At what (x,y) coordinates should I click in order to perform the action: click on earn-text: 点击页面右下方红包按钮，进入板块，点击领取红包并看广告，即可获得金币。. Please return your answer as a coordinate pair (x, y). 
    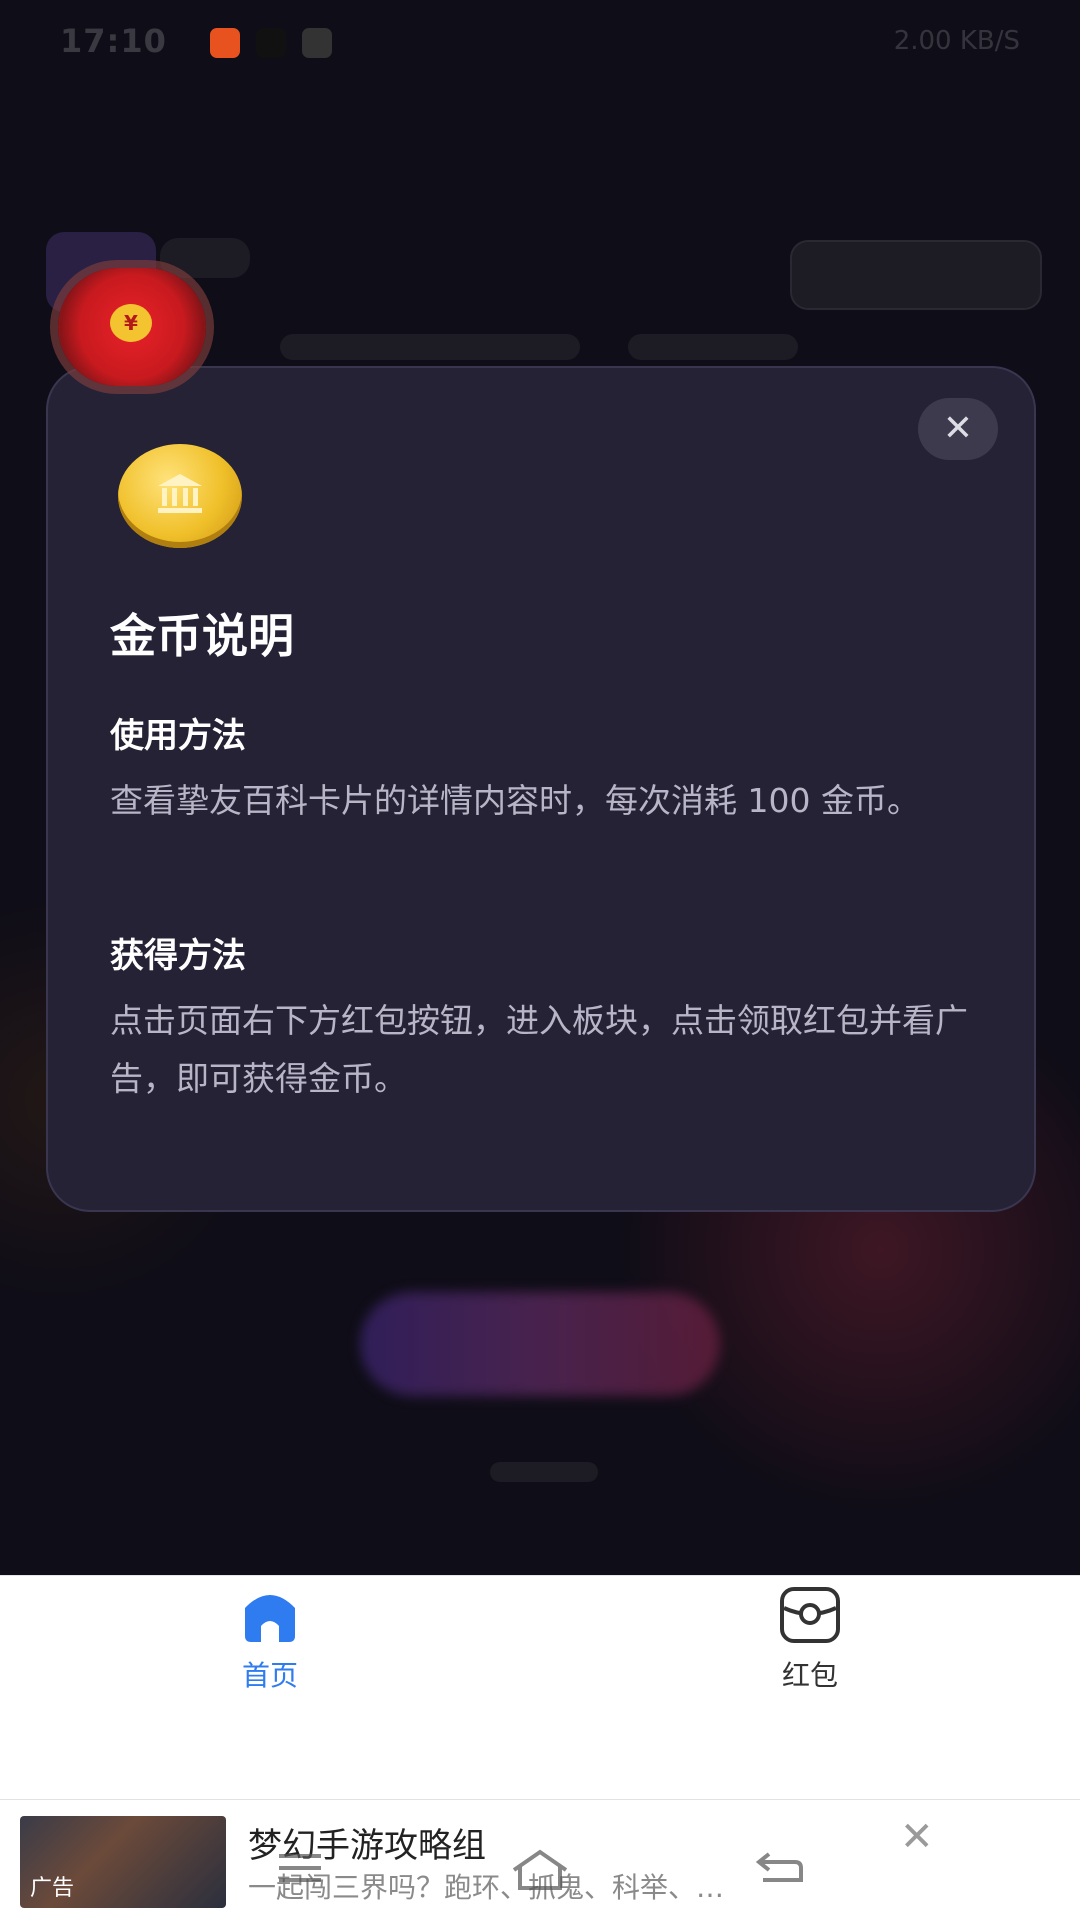
    Looking at the image, I should click on (539, 1049).